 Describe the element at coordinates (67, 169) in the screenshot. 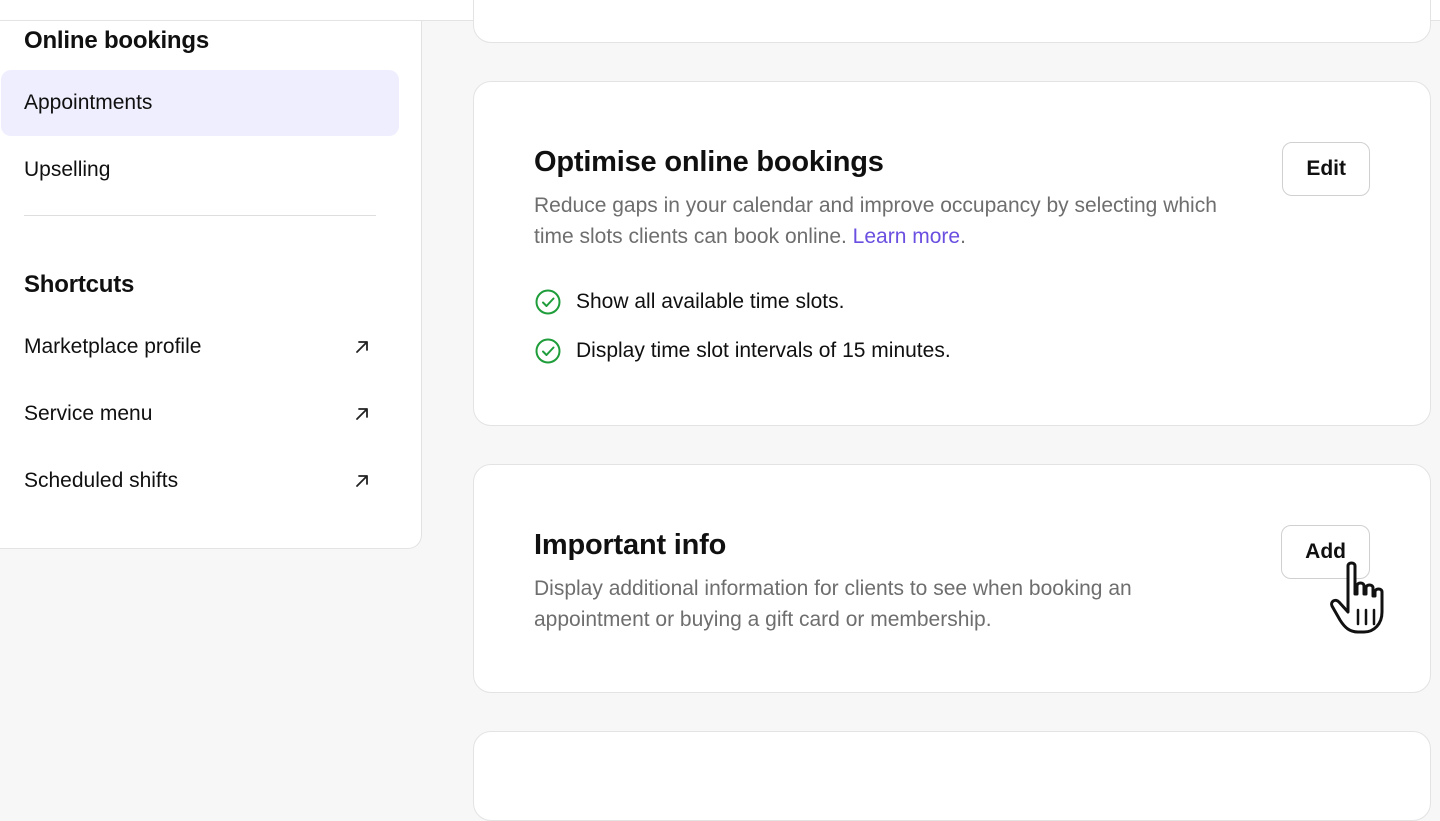

I see `sidebar-item-label: Upselling` at that location.